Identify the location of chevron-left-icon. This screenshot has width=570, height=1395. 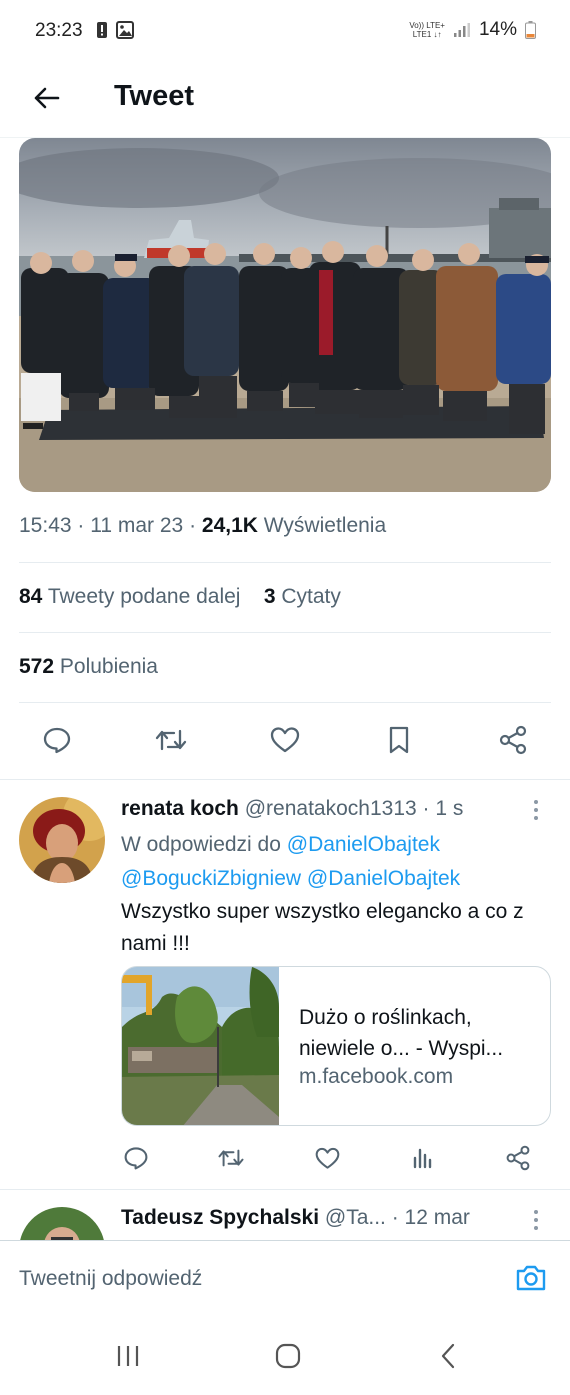
(448, 1356).